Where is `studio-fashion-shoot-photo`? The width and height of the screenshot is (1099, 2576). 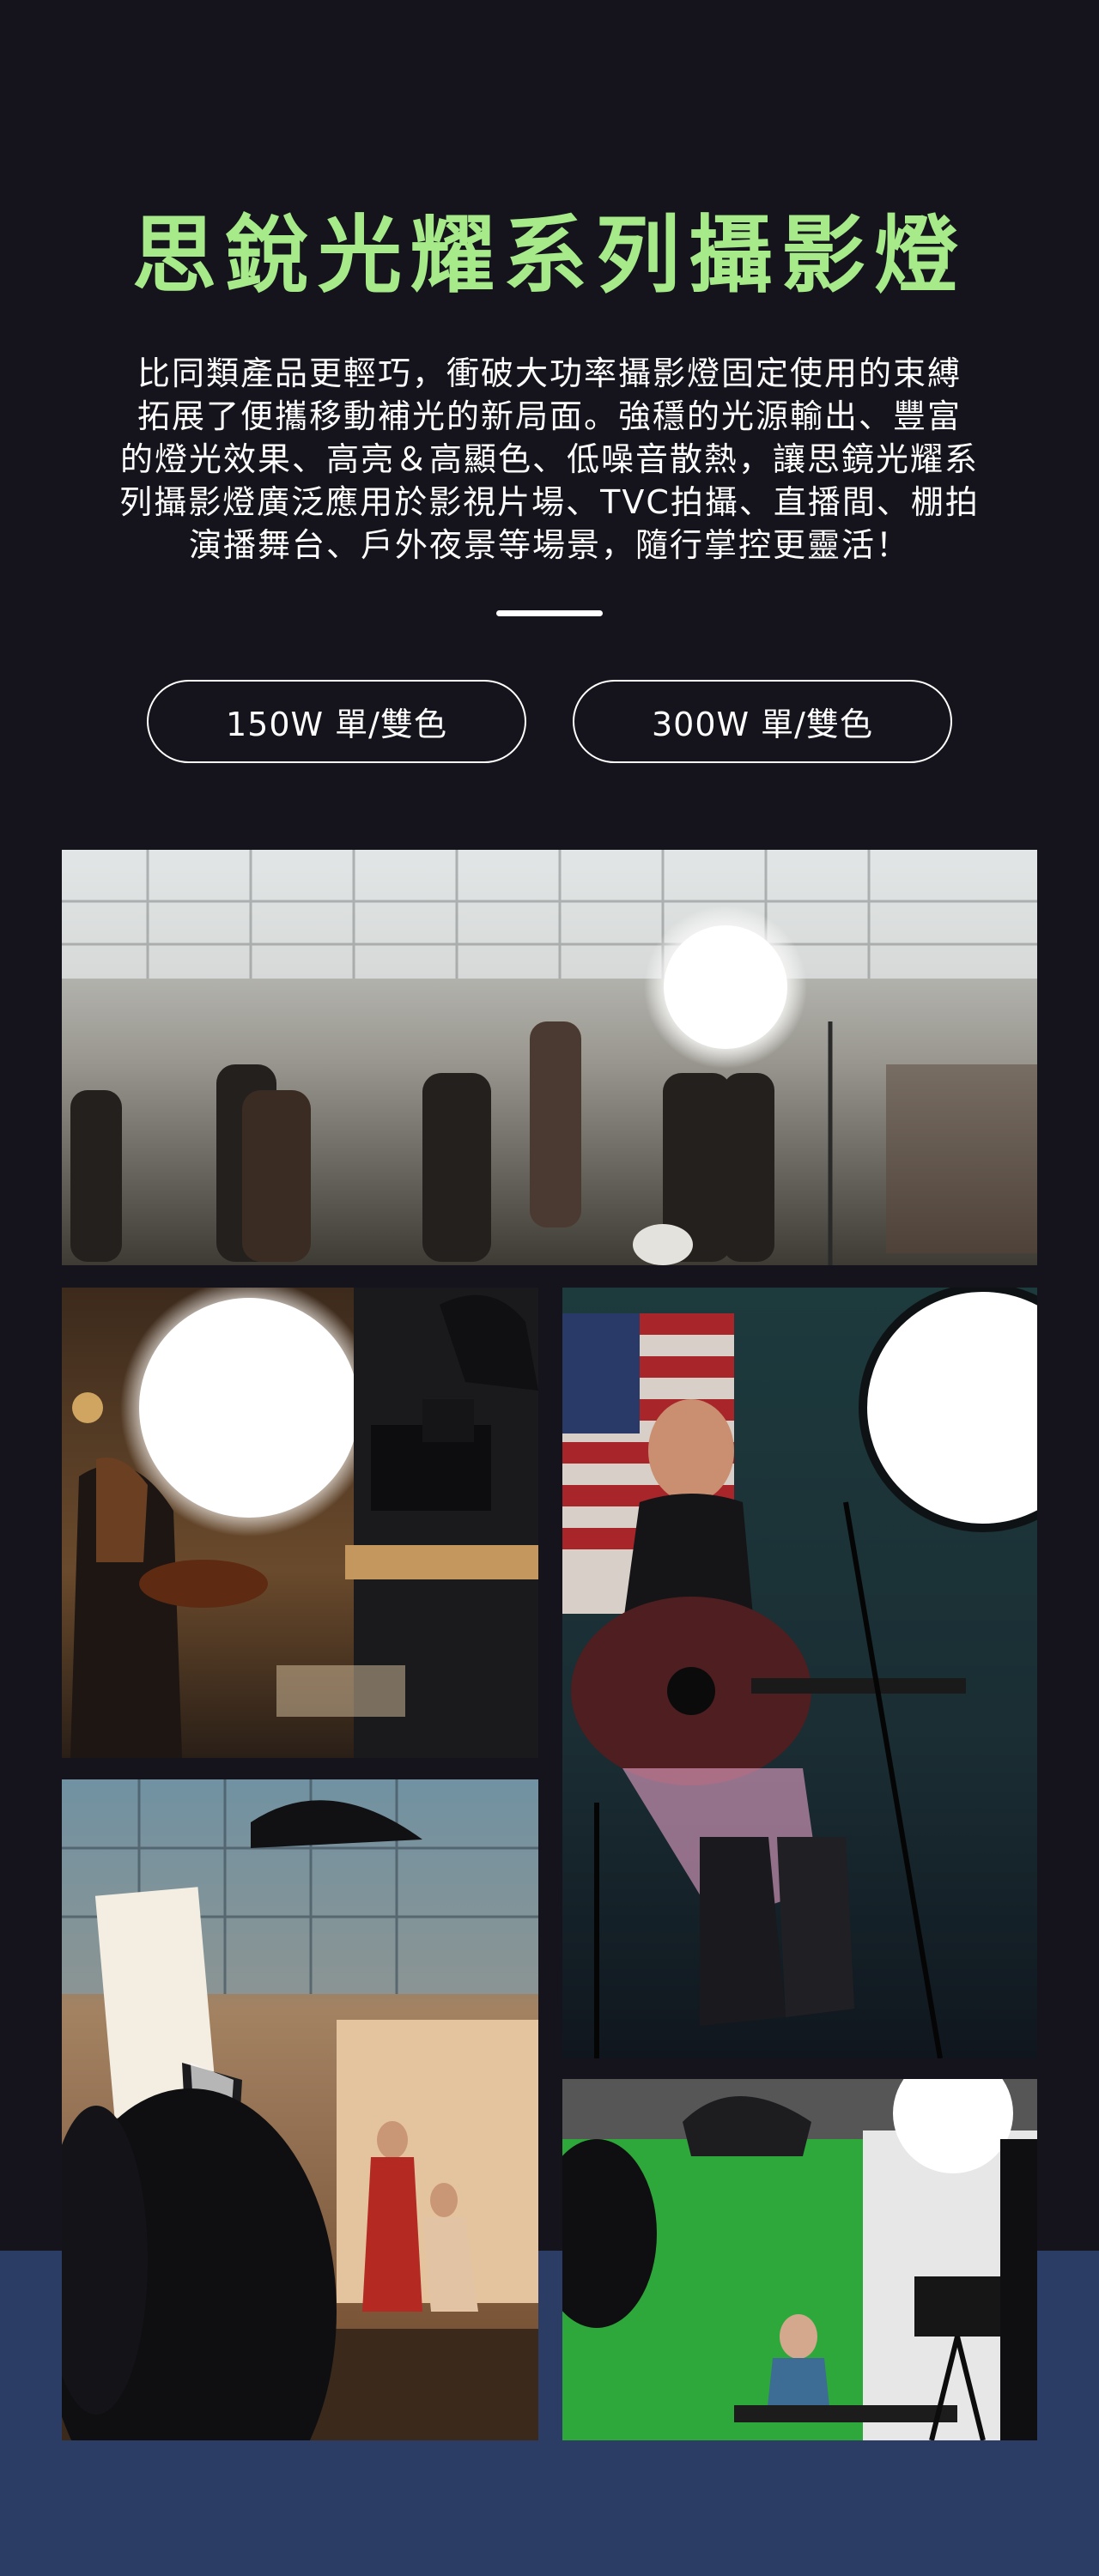
studio-fashion-shoot-photo is located at coordinates (300, 2109).